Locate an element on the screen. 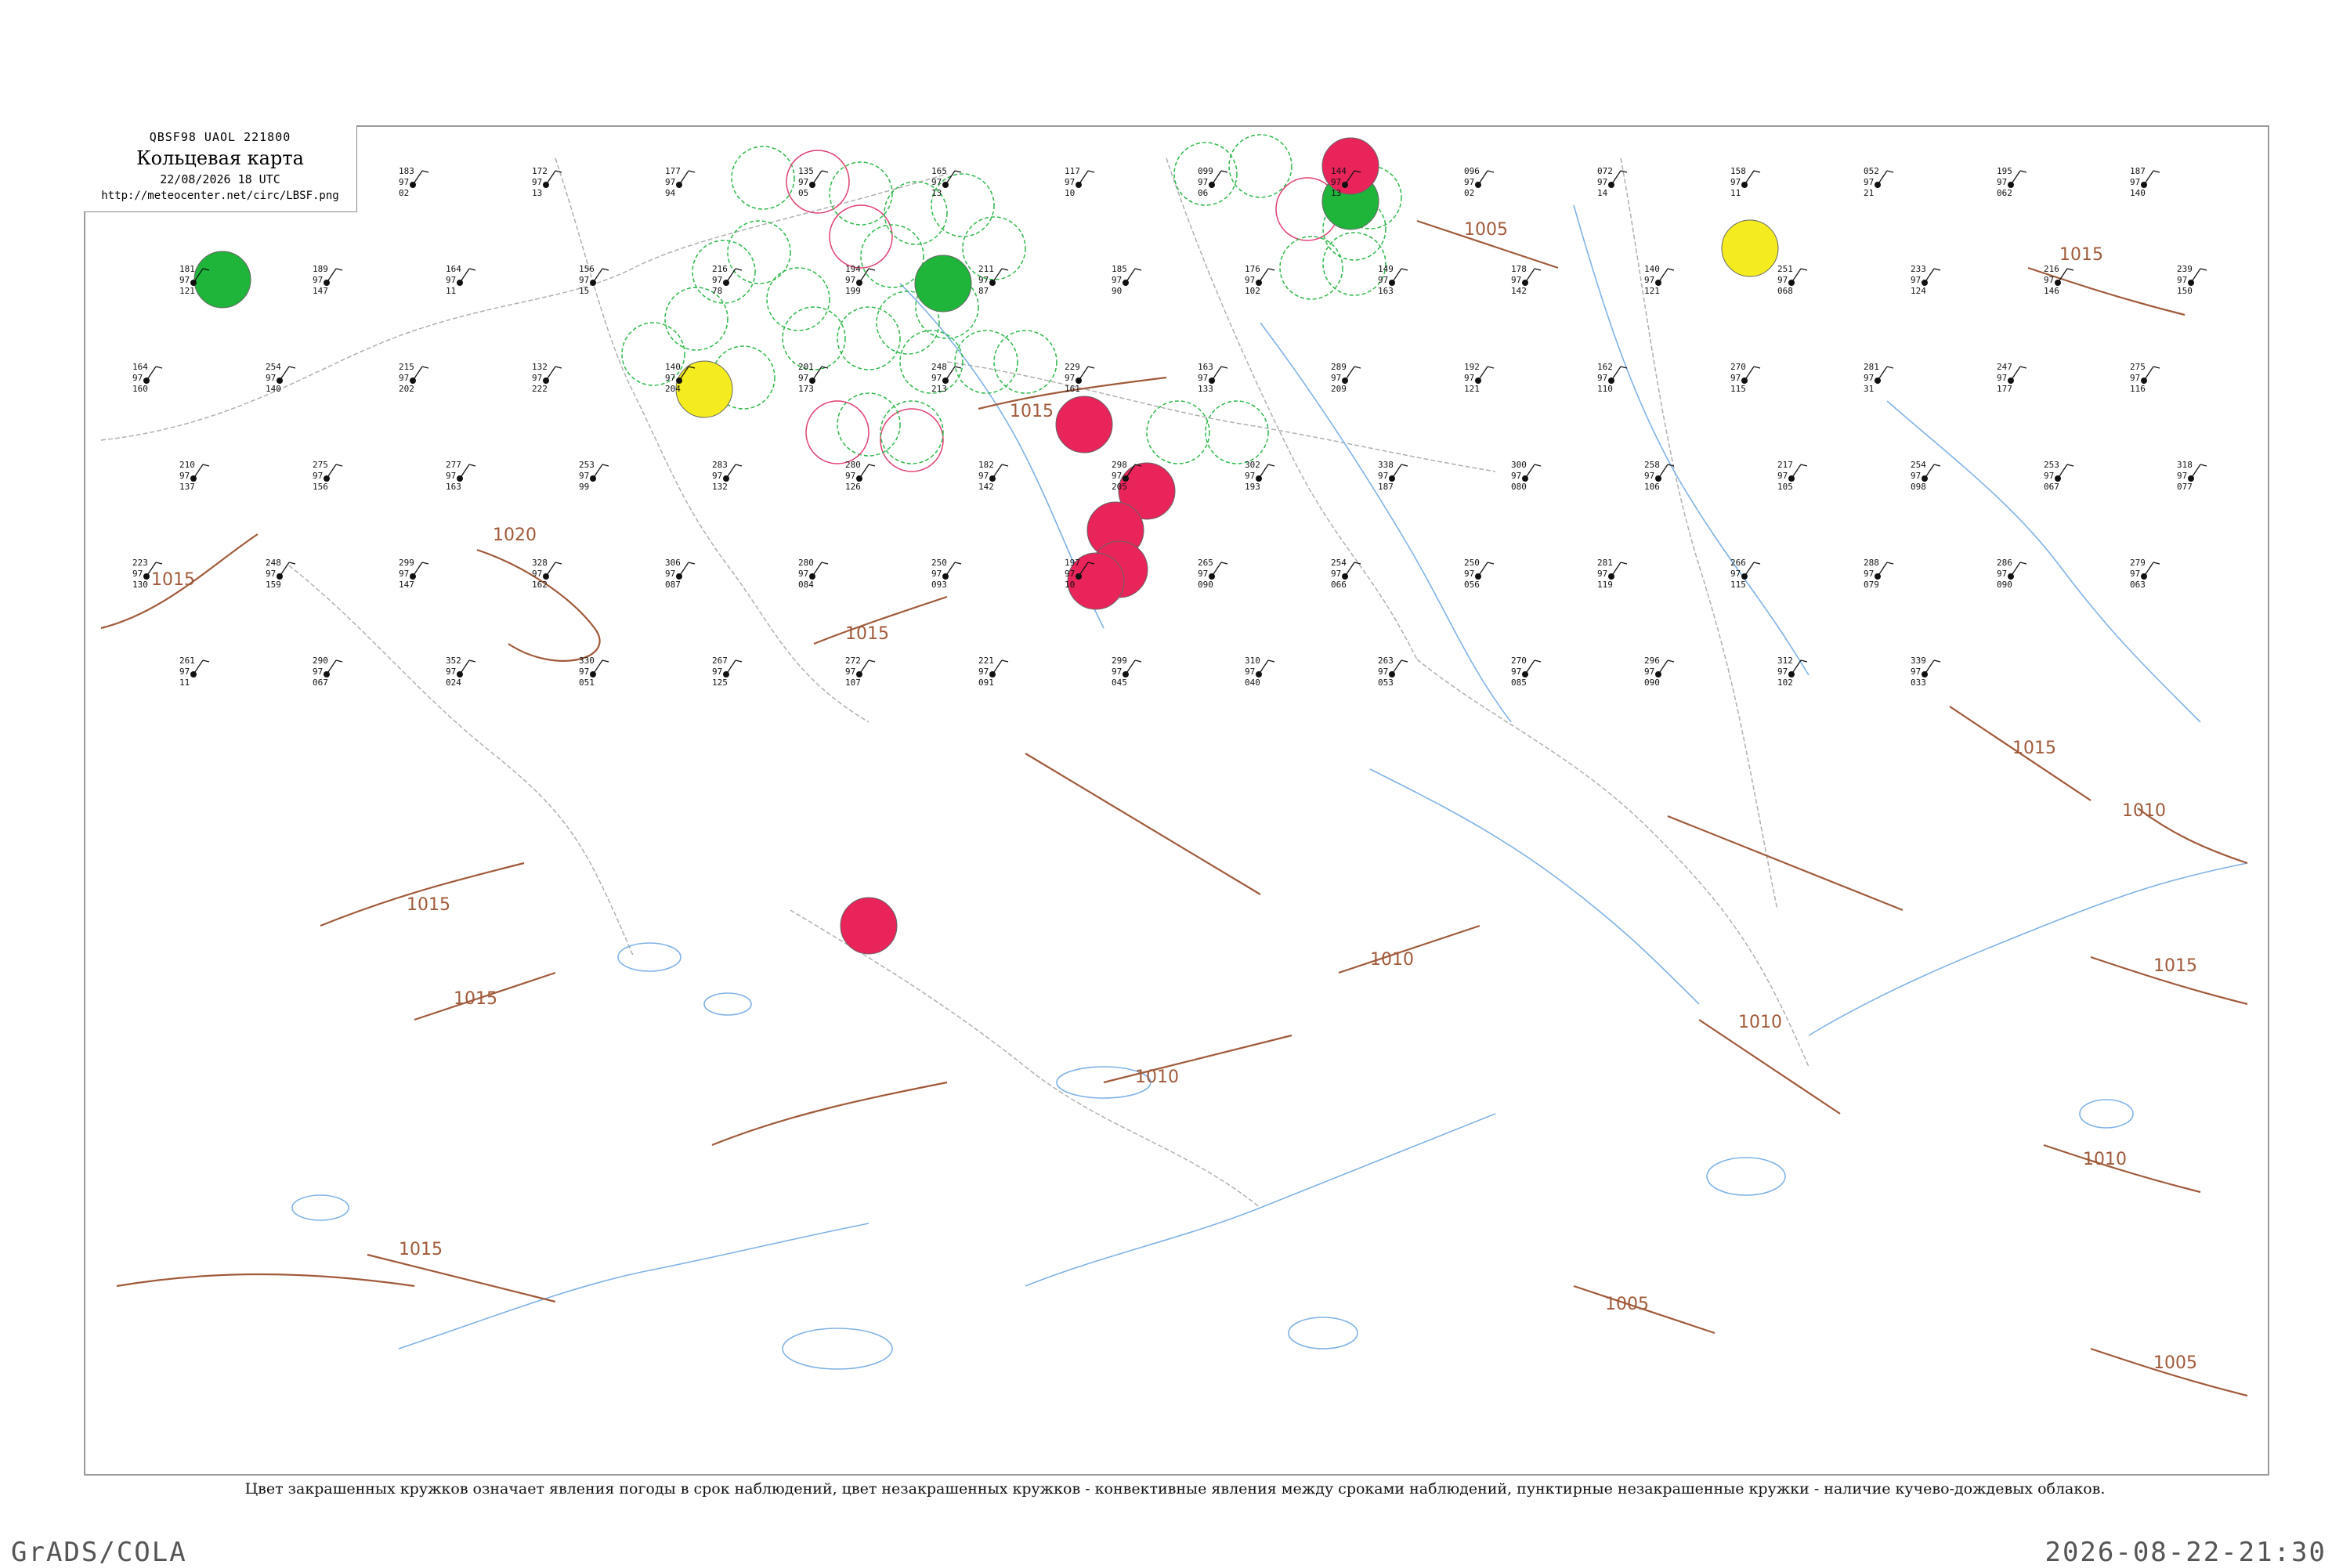 This screenshot has height=1568, width=2350. station-dewpoint: 140 is located at coordinates (2138, 193).